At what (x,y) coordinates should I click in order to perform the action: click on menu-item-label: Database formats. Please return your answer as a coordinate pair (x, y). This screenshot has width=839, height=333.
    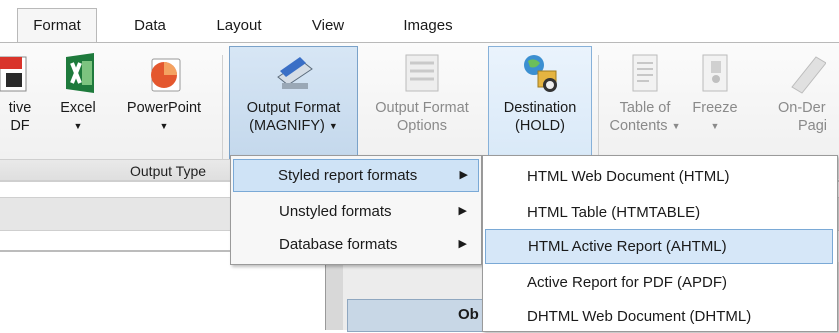
    Looking at the image, I should click on (338, 244).